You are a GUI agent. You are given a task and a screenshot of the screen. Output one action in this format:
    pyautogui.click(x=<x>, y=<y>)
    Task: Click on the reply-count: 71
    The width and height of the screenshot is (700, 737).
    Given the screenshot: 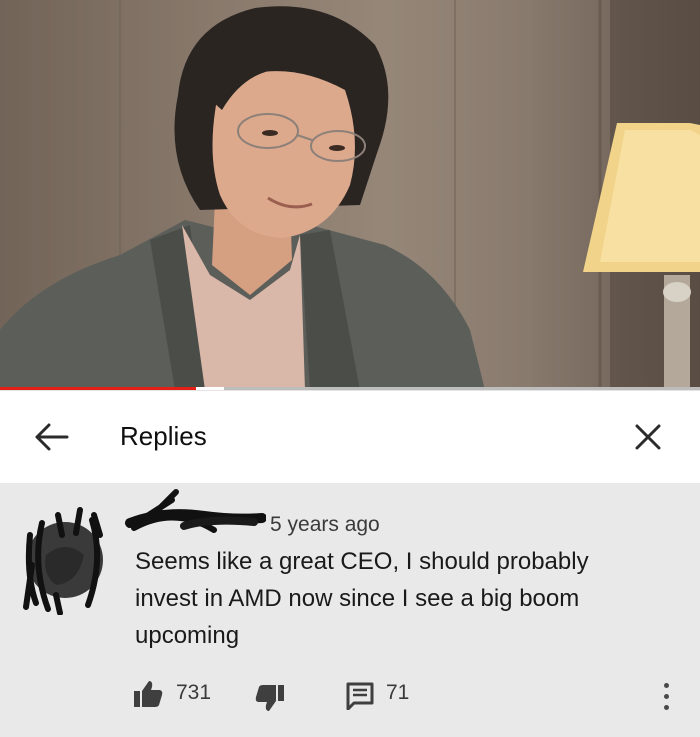 What is the action you would take?
    pyautogui.click(x=398, y=692)
    